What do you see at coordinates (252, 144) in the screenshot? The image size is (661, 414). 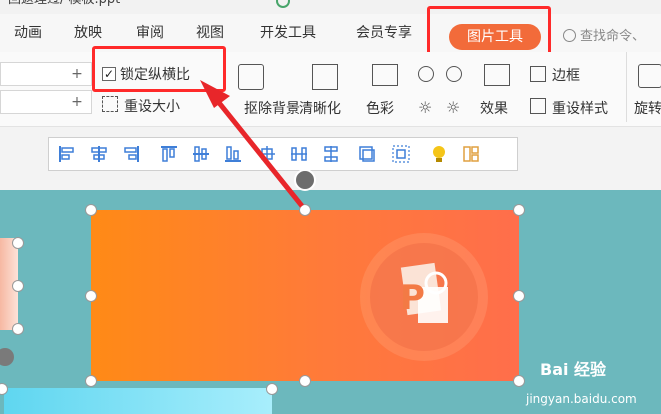 I see `annotation-arrow` at bounding box center [252, 144].